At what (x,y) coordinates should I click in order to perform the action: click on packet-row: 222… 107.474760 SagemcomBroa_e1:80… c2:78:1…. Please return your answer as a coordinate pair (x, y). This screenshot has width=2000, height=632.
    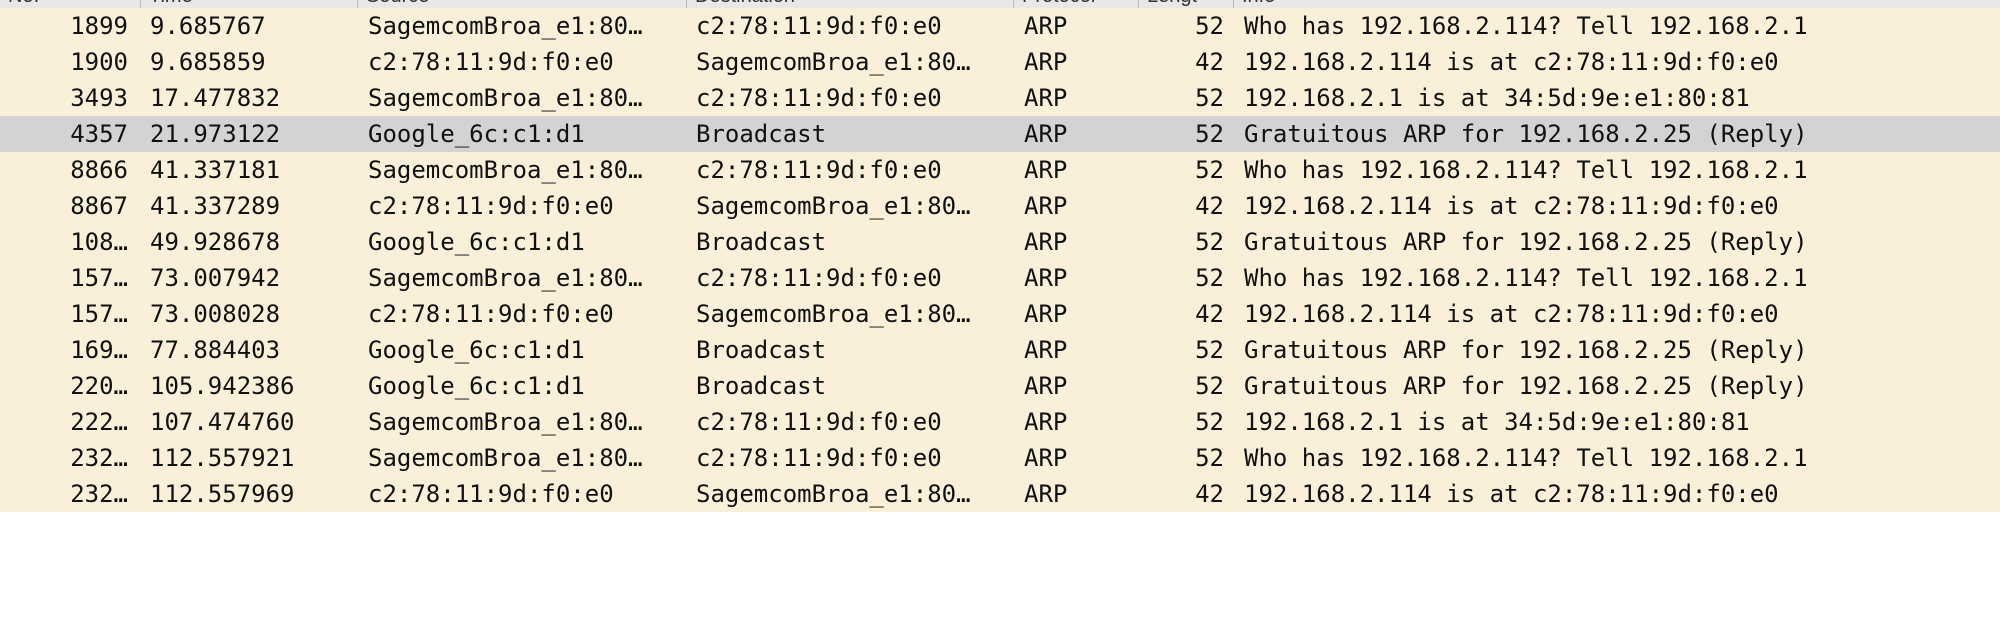
    Looking at the image, I should click on (1000, 422).